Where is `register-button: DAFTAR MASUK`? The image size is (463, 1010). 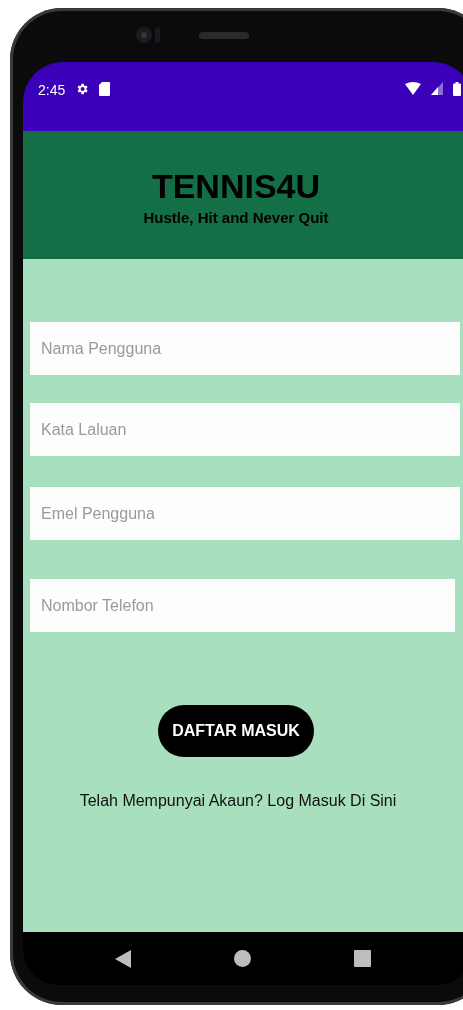
register-button: DAFTAR MASUK is located at coordinates (236, 731).